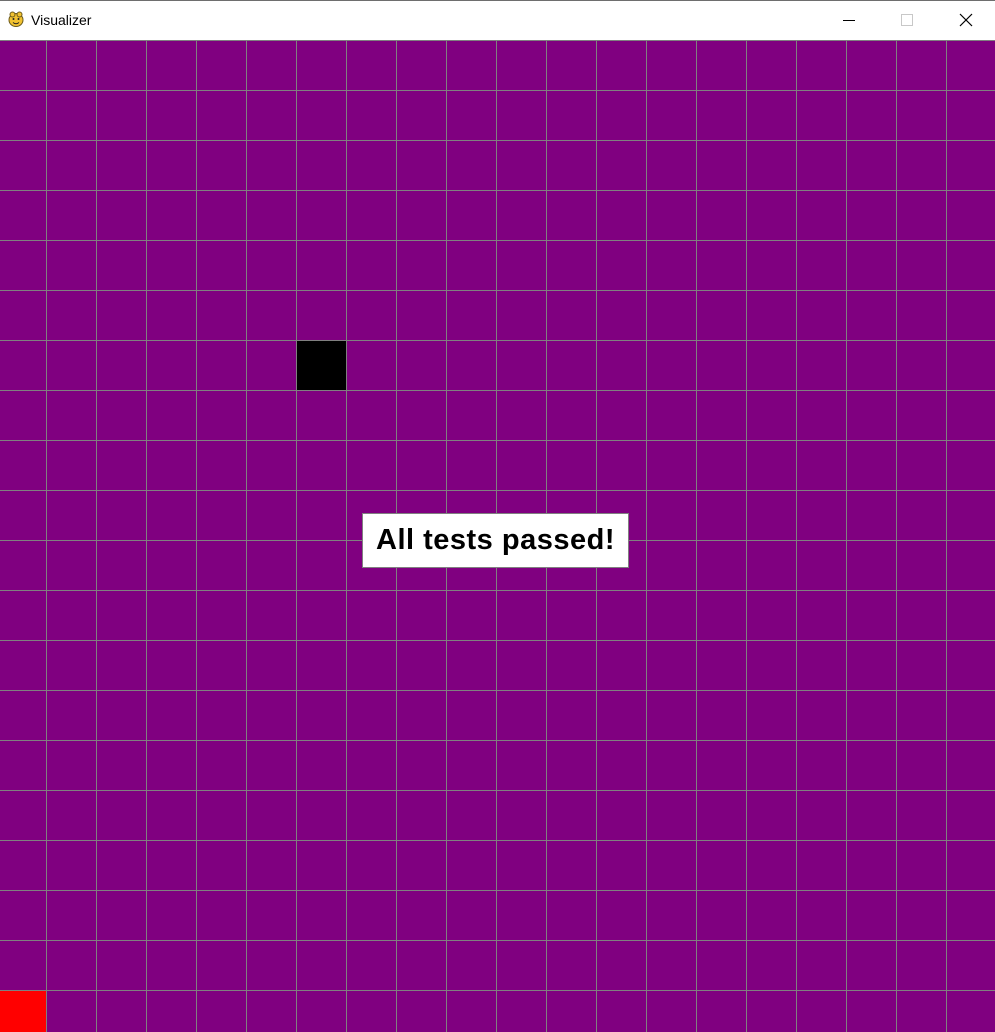 The image size is (995, 1032). I want to click on close-icon, so click(966, 20).